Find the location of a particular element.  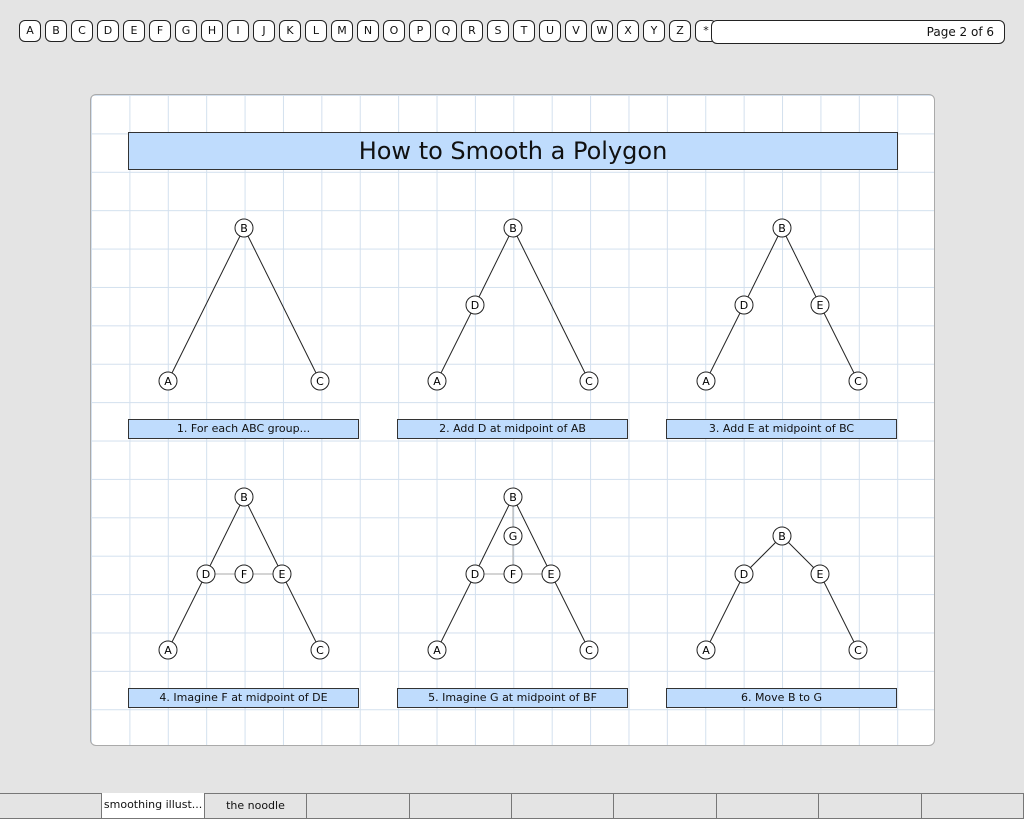

letter-button: K is located at coordinates (290, 31).